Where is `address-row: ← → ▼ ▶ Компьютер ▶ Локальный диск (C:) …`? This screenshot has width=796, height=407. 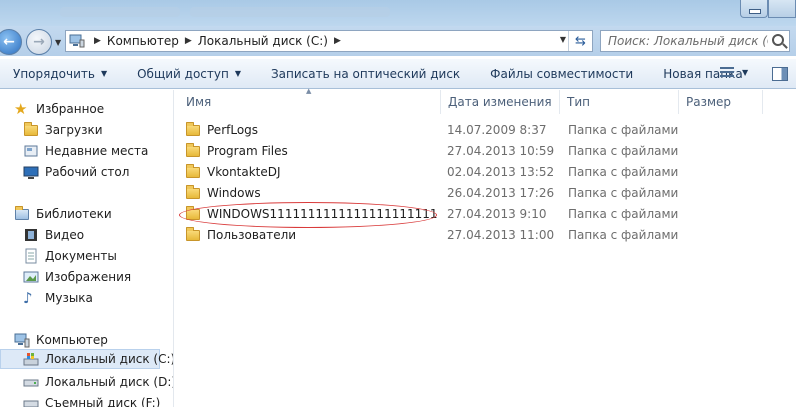 address-row: ← → ▼ ▶ Компьютер ▶ Локальный диск (C:) … is located at coordinates (398, 41).